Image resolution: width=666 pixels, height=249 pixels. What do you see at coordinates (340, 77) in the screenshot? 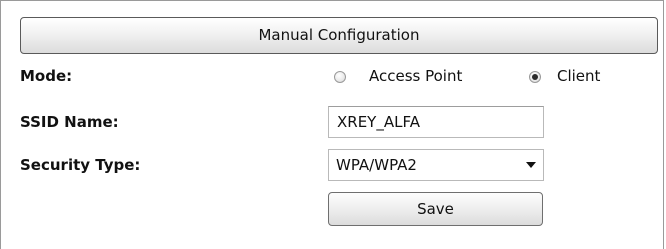
I see `access-point-radio` at bounding box center [340, 77].